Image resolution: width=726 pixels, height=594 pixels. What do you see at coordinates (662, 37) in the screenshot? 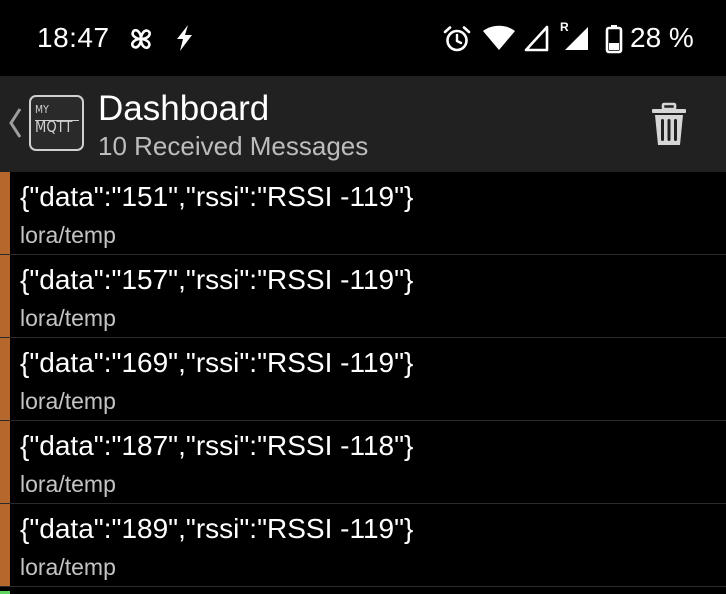
I see `battery-percent: 28 %` at bounding box center [662, 37].